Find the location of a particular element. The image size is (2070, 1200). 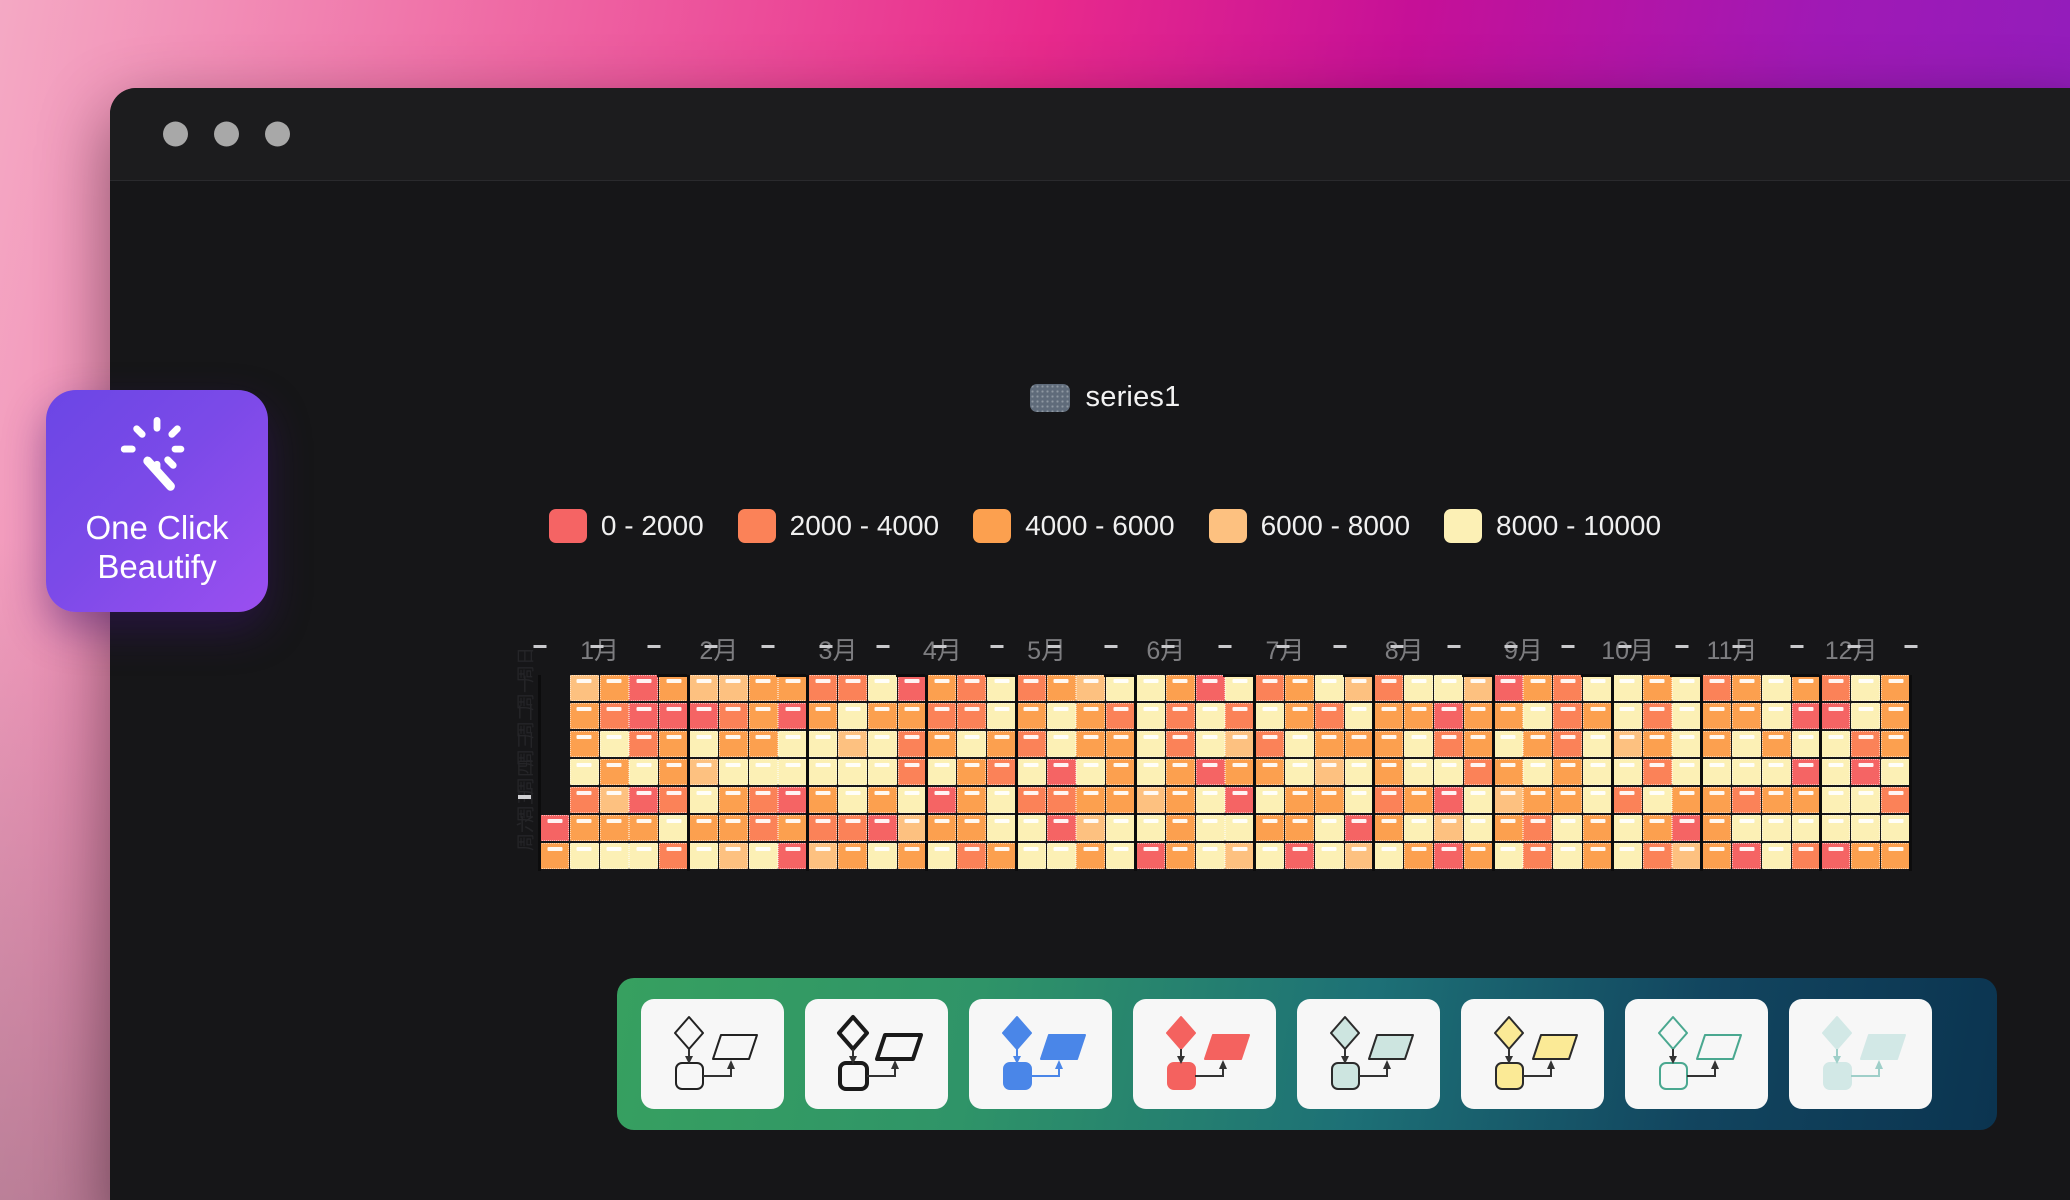

value-range-legend-item: 2000 - 4000 is located at coordinates (838, 526).